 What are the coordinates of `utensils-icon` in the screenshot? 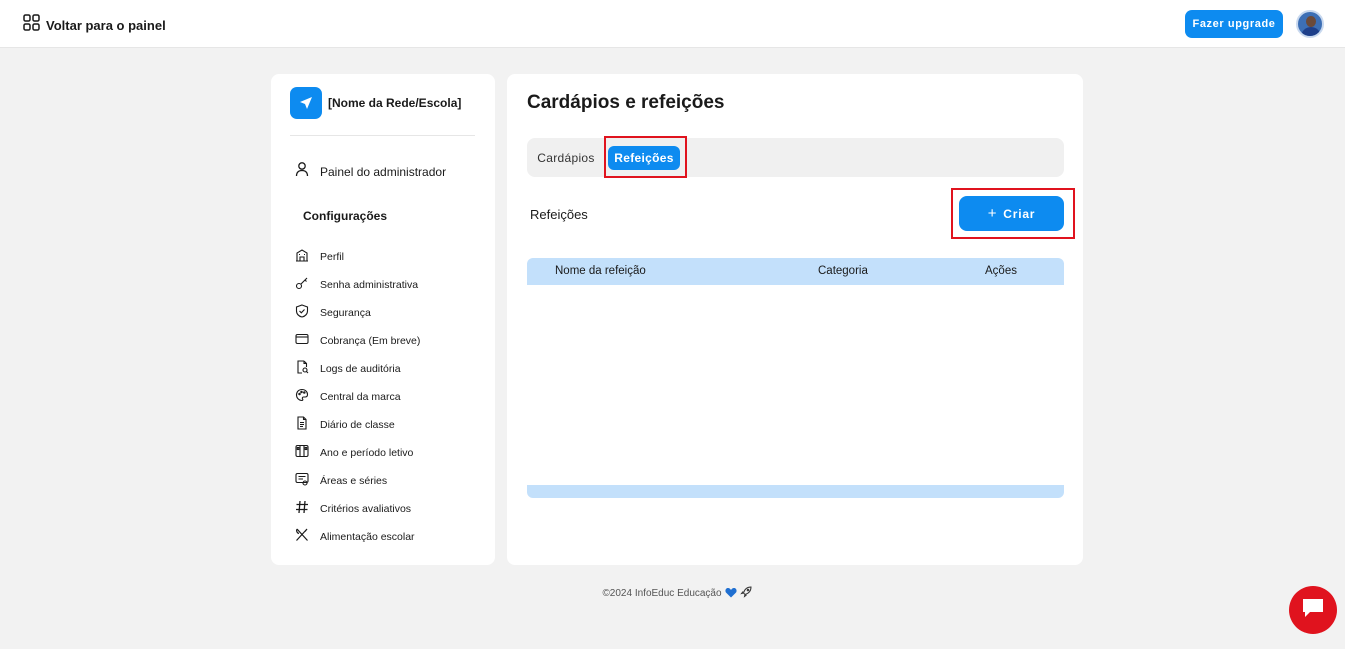 It's located at (302, 537).